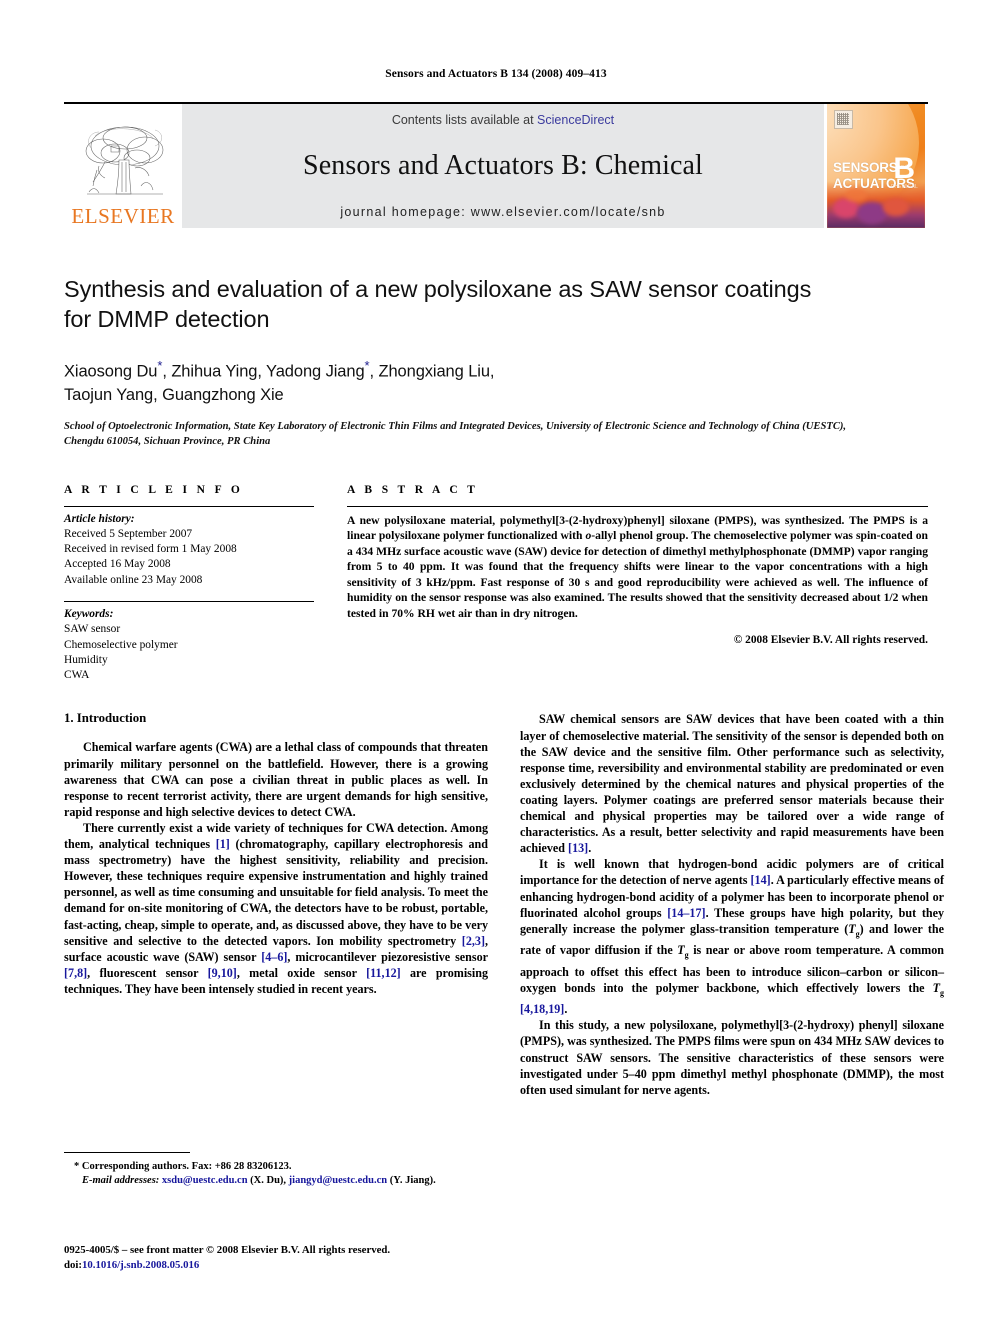  Describe the element at coordinates (411, 1181) in the screenshot. I see `email-owner-2: (Y. Jiang).` at that location.